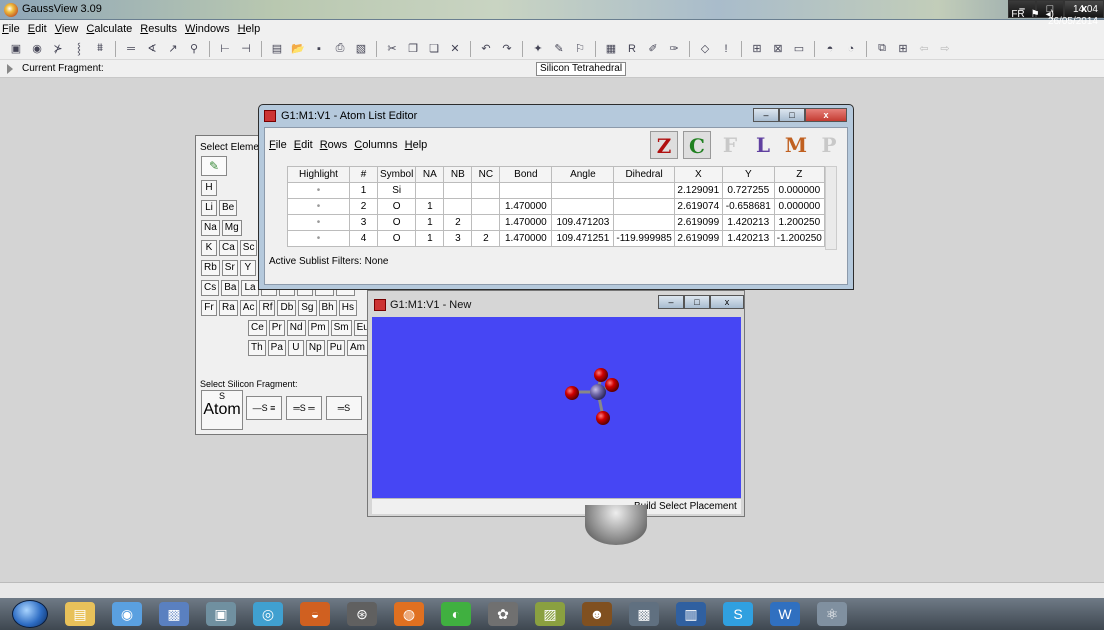  What do you see at coordinates (644, 614) in the screenshot?
I see `taskbar-app-video-icon: ▩` at bounding box center [644, 614].